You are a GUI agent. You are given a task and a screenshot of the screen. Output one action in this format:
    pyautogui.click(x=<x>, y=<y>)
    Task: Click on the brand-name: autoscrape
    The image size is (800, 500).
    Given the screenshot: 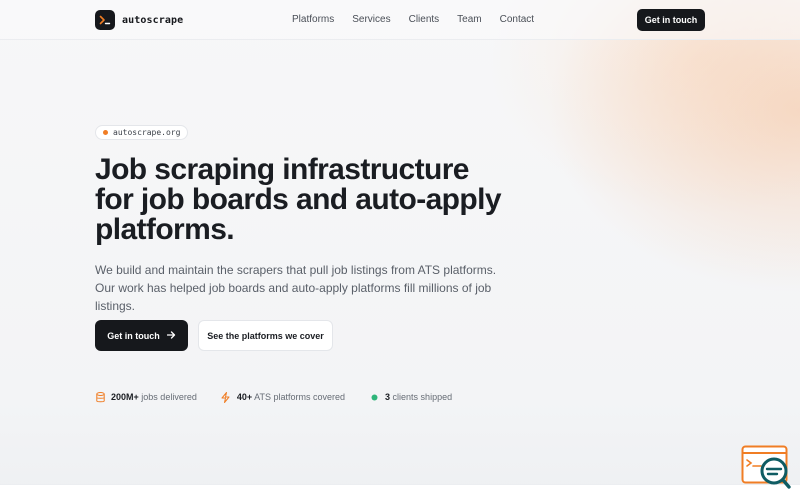 What is the action you would take?
    pyautogui.click(x=153, y=20)
    